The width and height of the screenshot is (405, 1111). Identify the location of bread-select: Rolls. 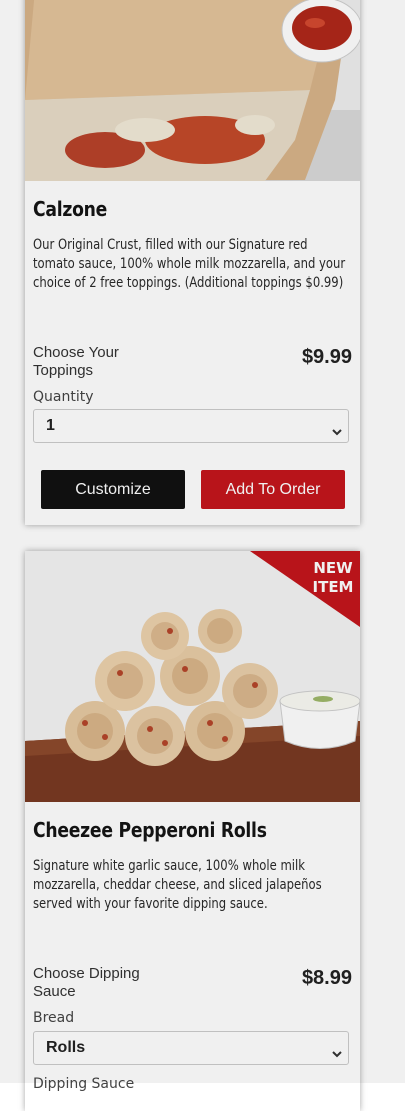
(191, 1048).